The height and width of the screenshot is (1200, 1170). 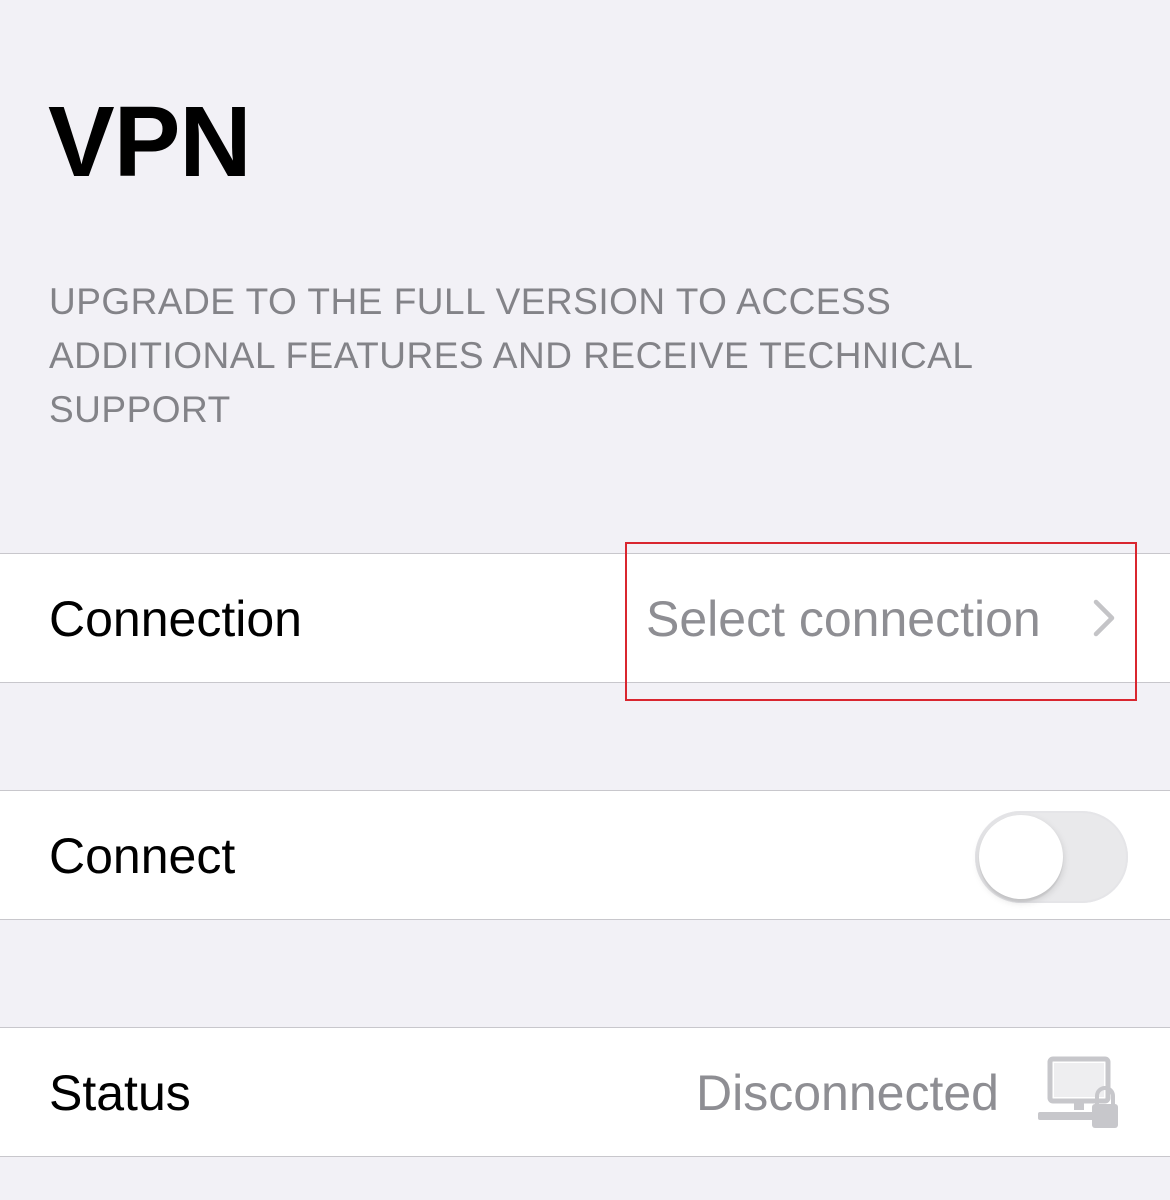 I want to click on page-title: VPN, so click(x=150, y=142).